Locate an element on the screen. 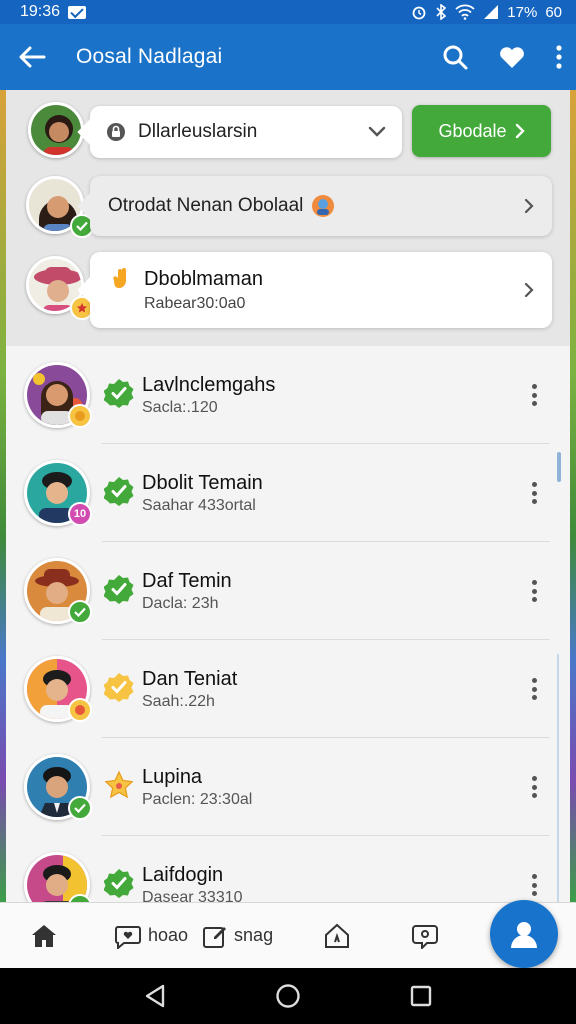  primary-action-label: Gbodale is located at coordinates (472, 130).